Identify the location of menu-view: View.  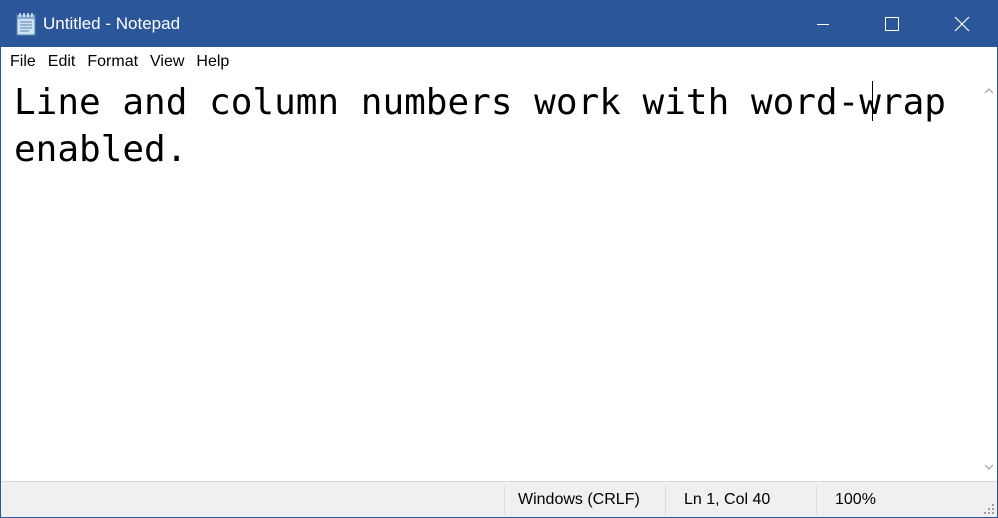
(167, 62).